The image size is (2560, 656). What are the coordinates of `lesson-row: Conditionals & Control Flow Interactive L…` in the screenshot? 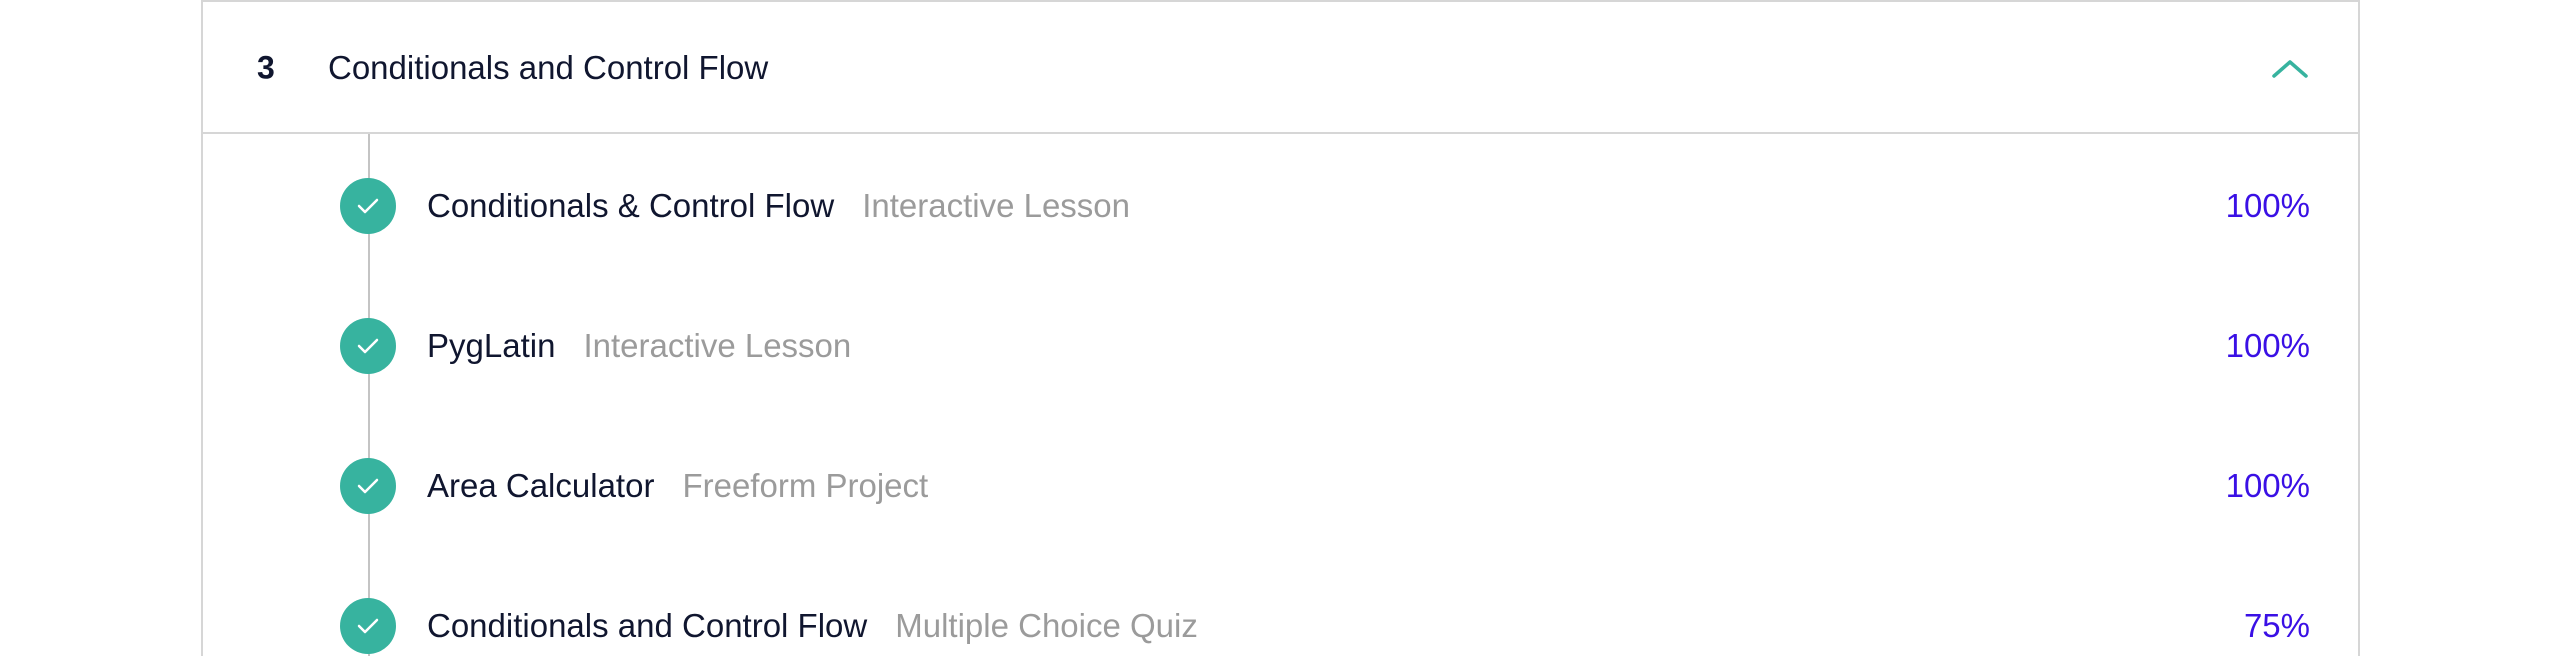 It's located at (1280, 206).